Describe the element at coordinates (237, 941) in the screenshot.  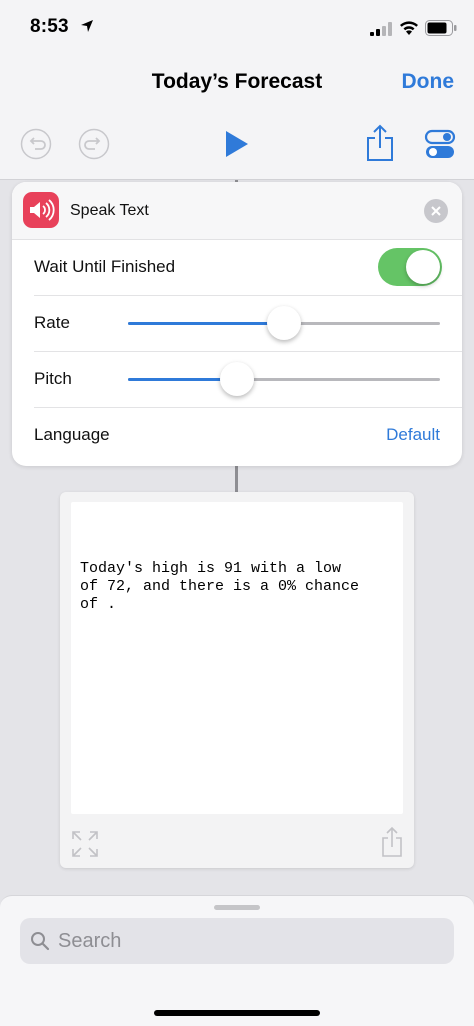
I see `search-input: Search` at that location.